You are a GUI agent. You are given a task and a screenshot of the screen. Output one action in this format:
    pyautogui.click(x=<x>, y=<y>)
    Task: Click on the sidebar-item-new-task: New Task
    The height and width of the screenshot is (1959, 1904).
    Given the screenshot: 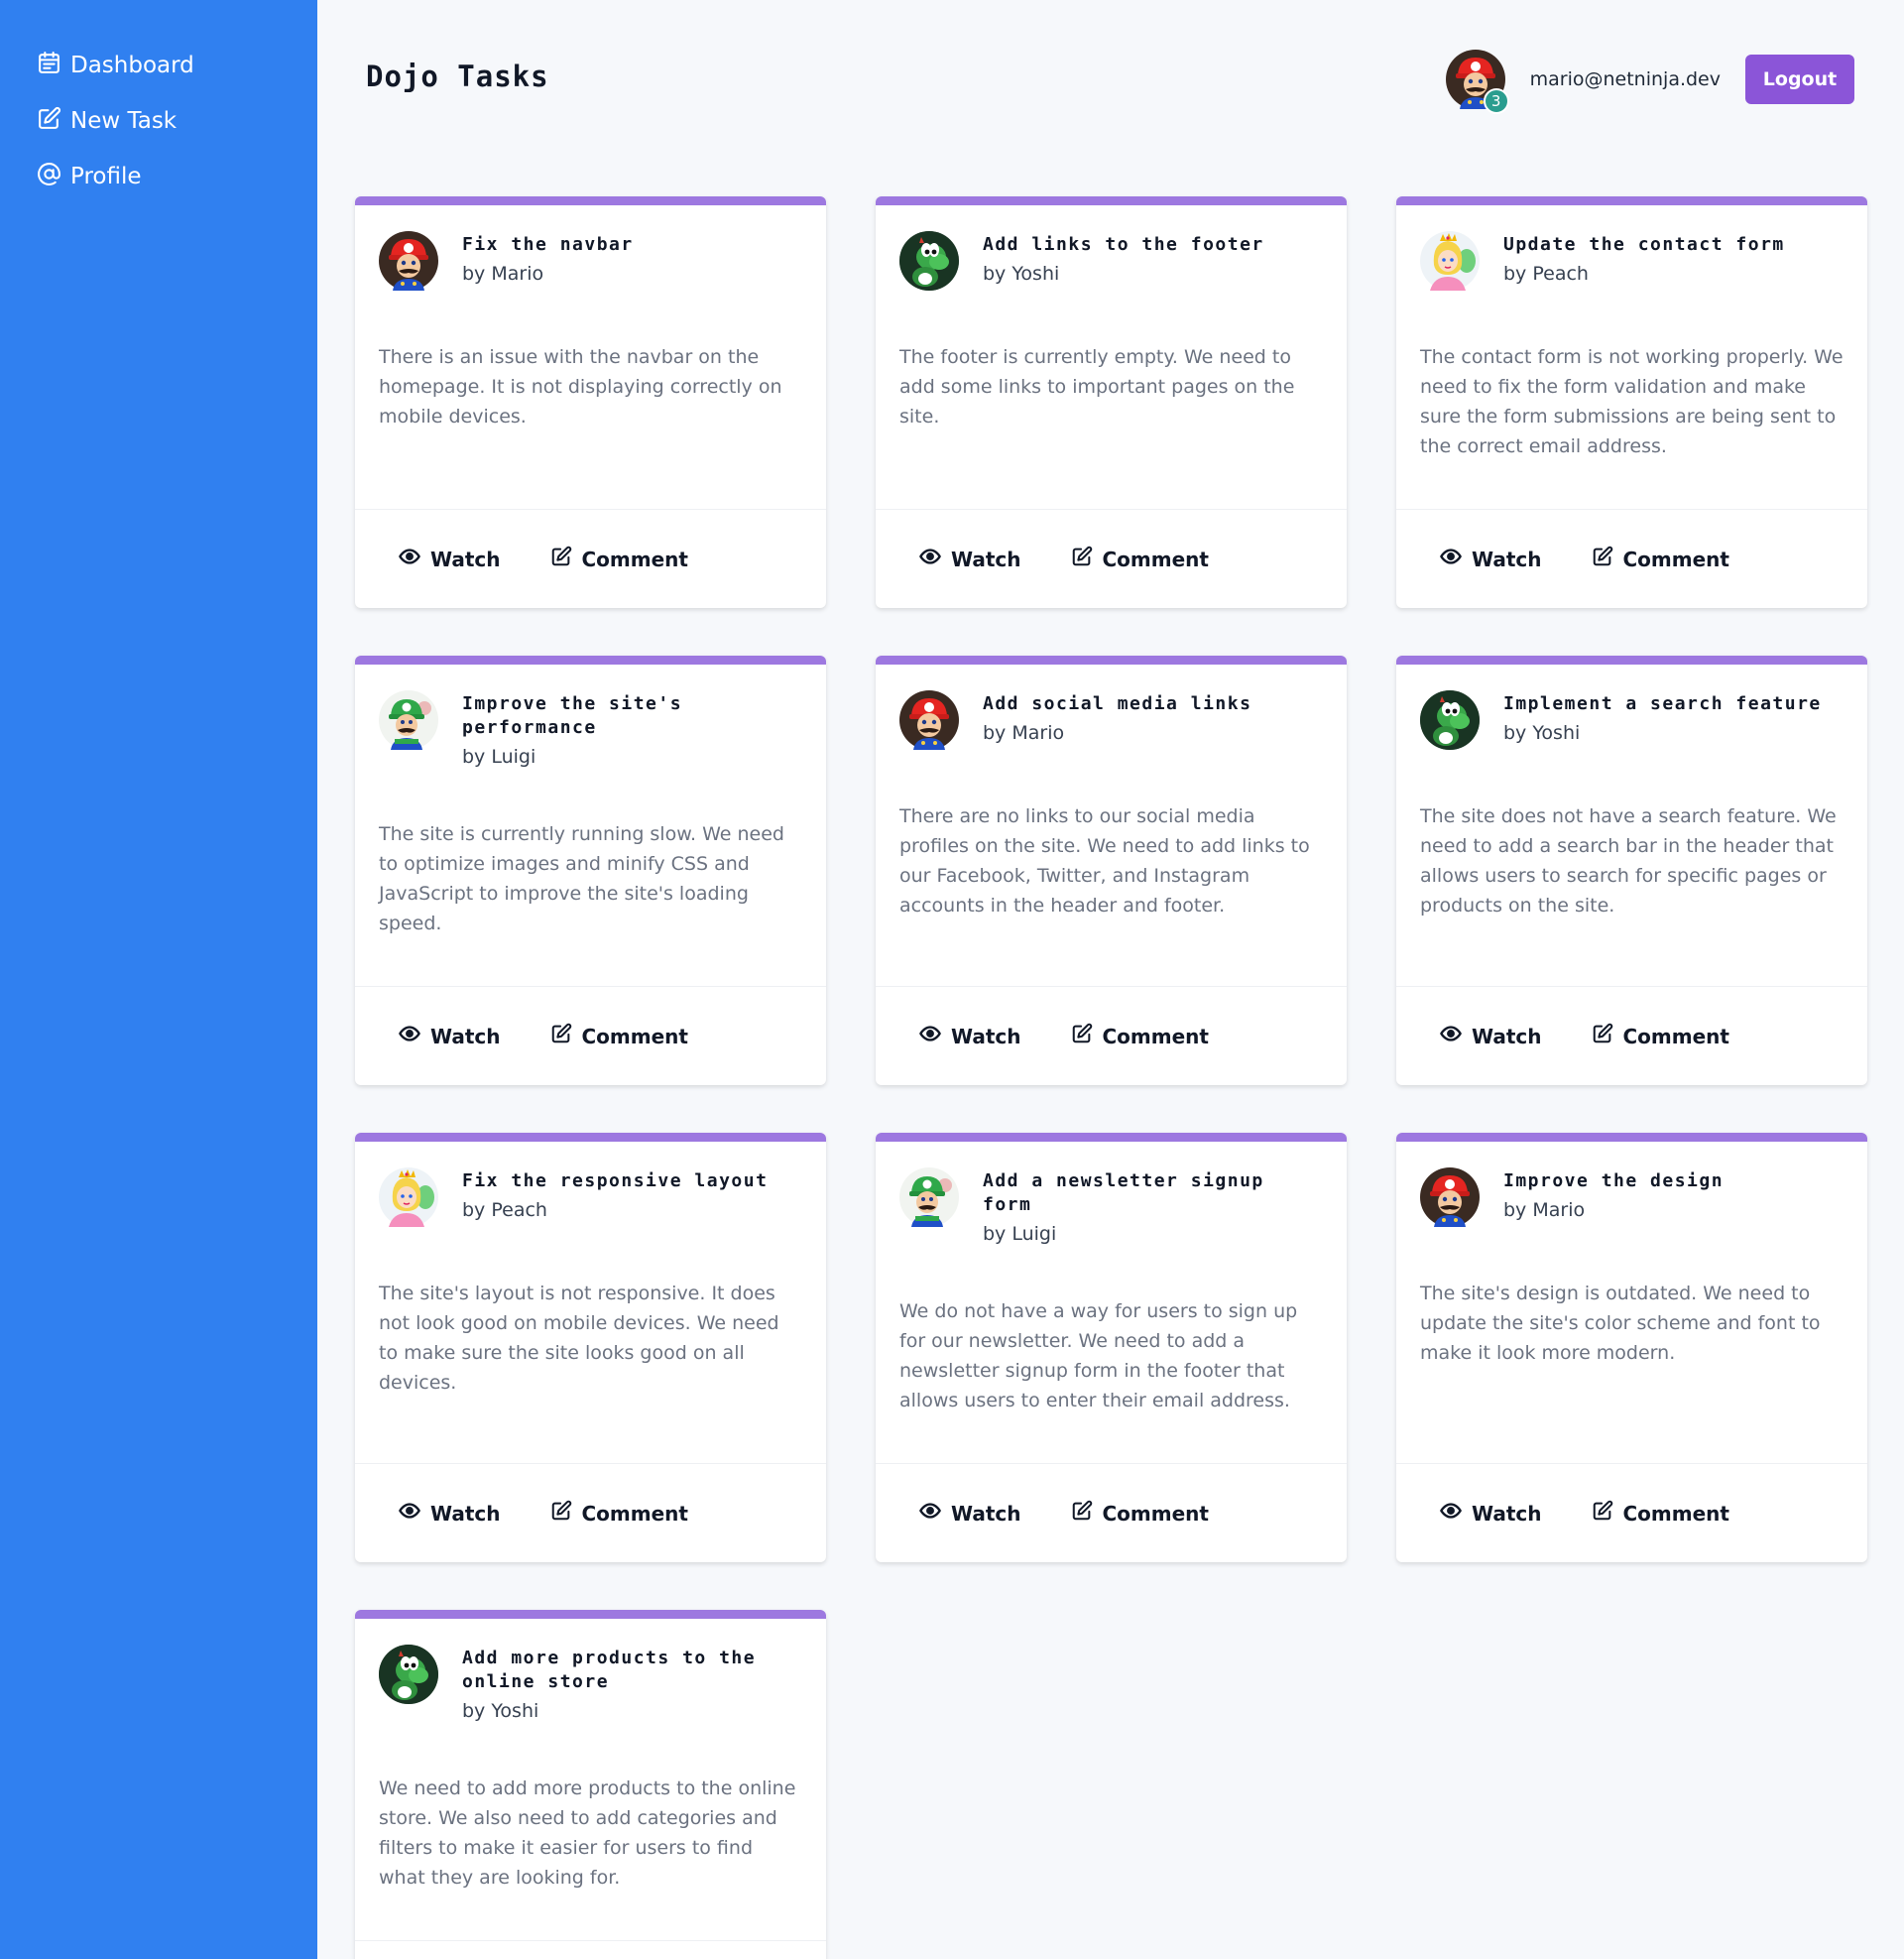 What is the action you would take?
    pyautogui.click(x=158, y=121)
    